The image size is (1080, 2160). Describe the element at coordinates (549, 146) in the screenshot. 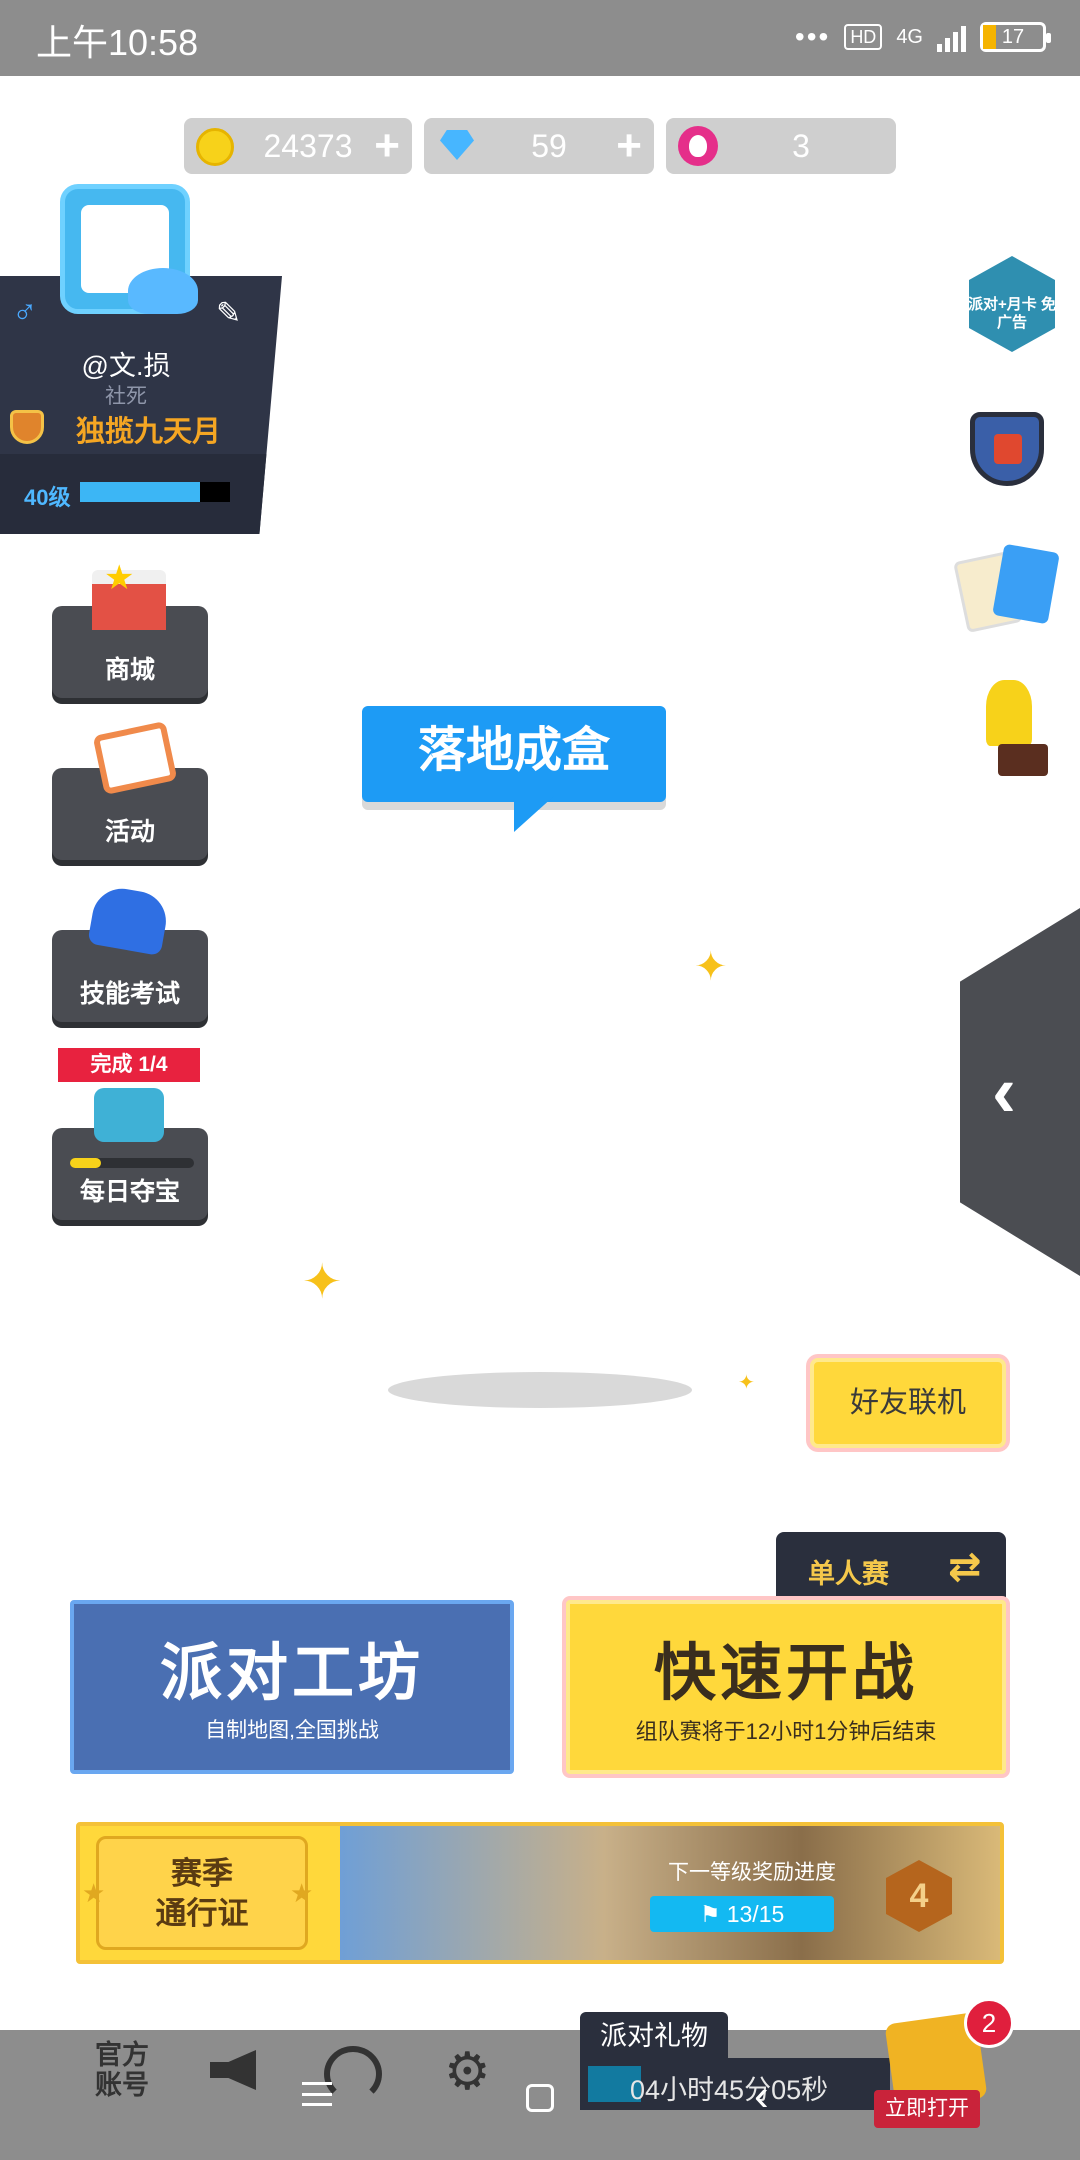

I see `gem-amount: 59` at that location.